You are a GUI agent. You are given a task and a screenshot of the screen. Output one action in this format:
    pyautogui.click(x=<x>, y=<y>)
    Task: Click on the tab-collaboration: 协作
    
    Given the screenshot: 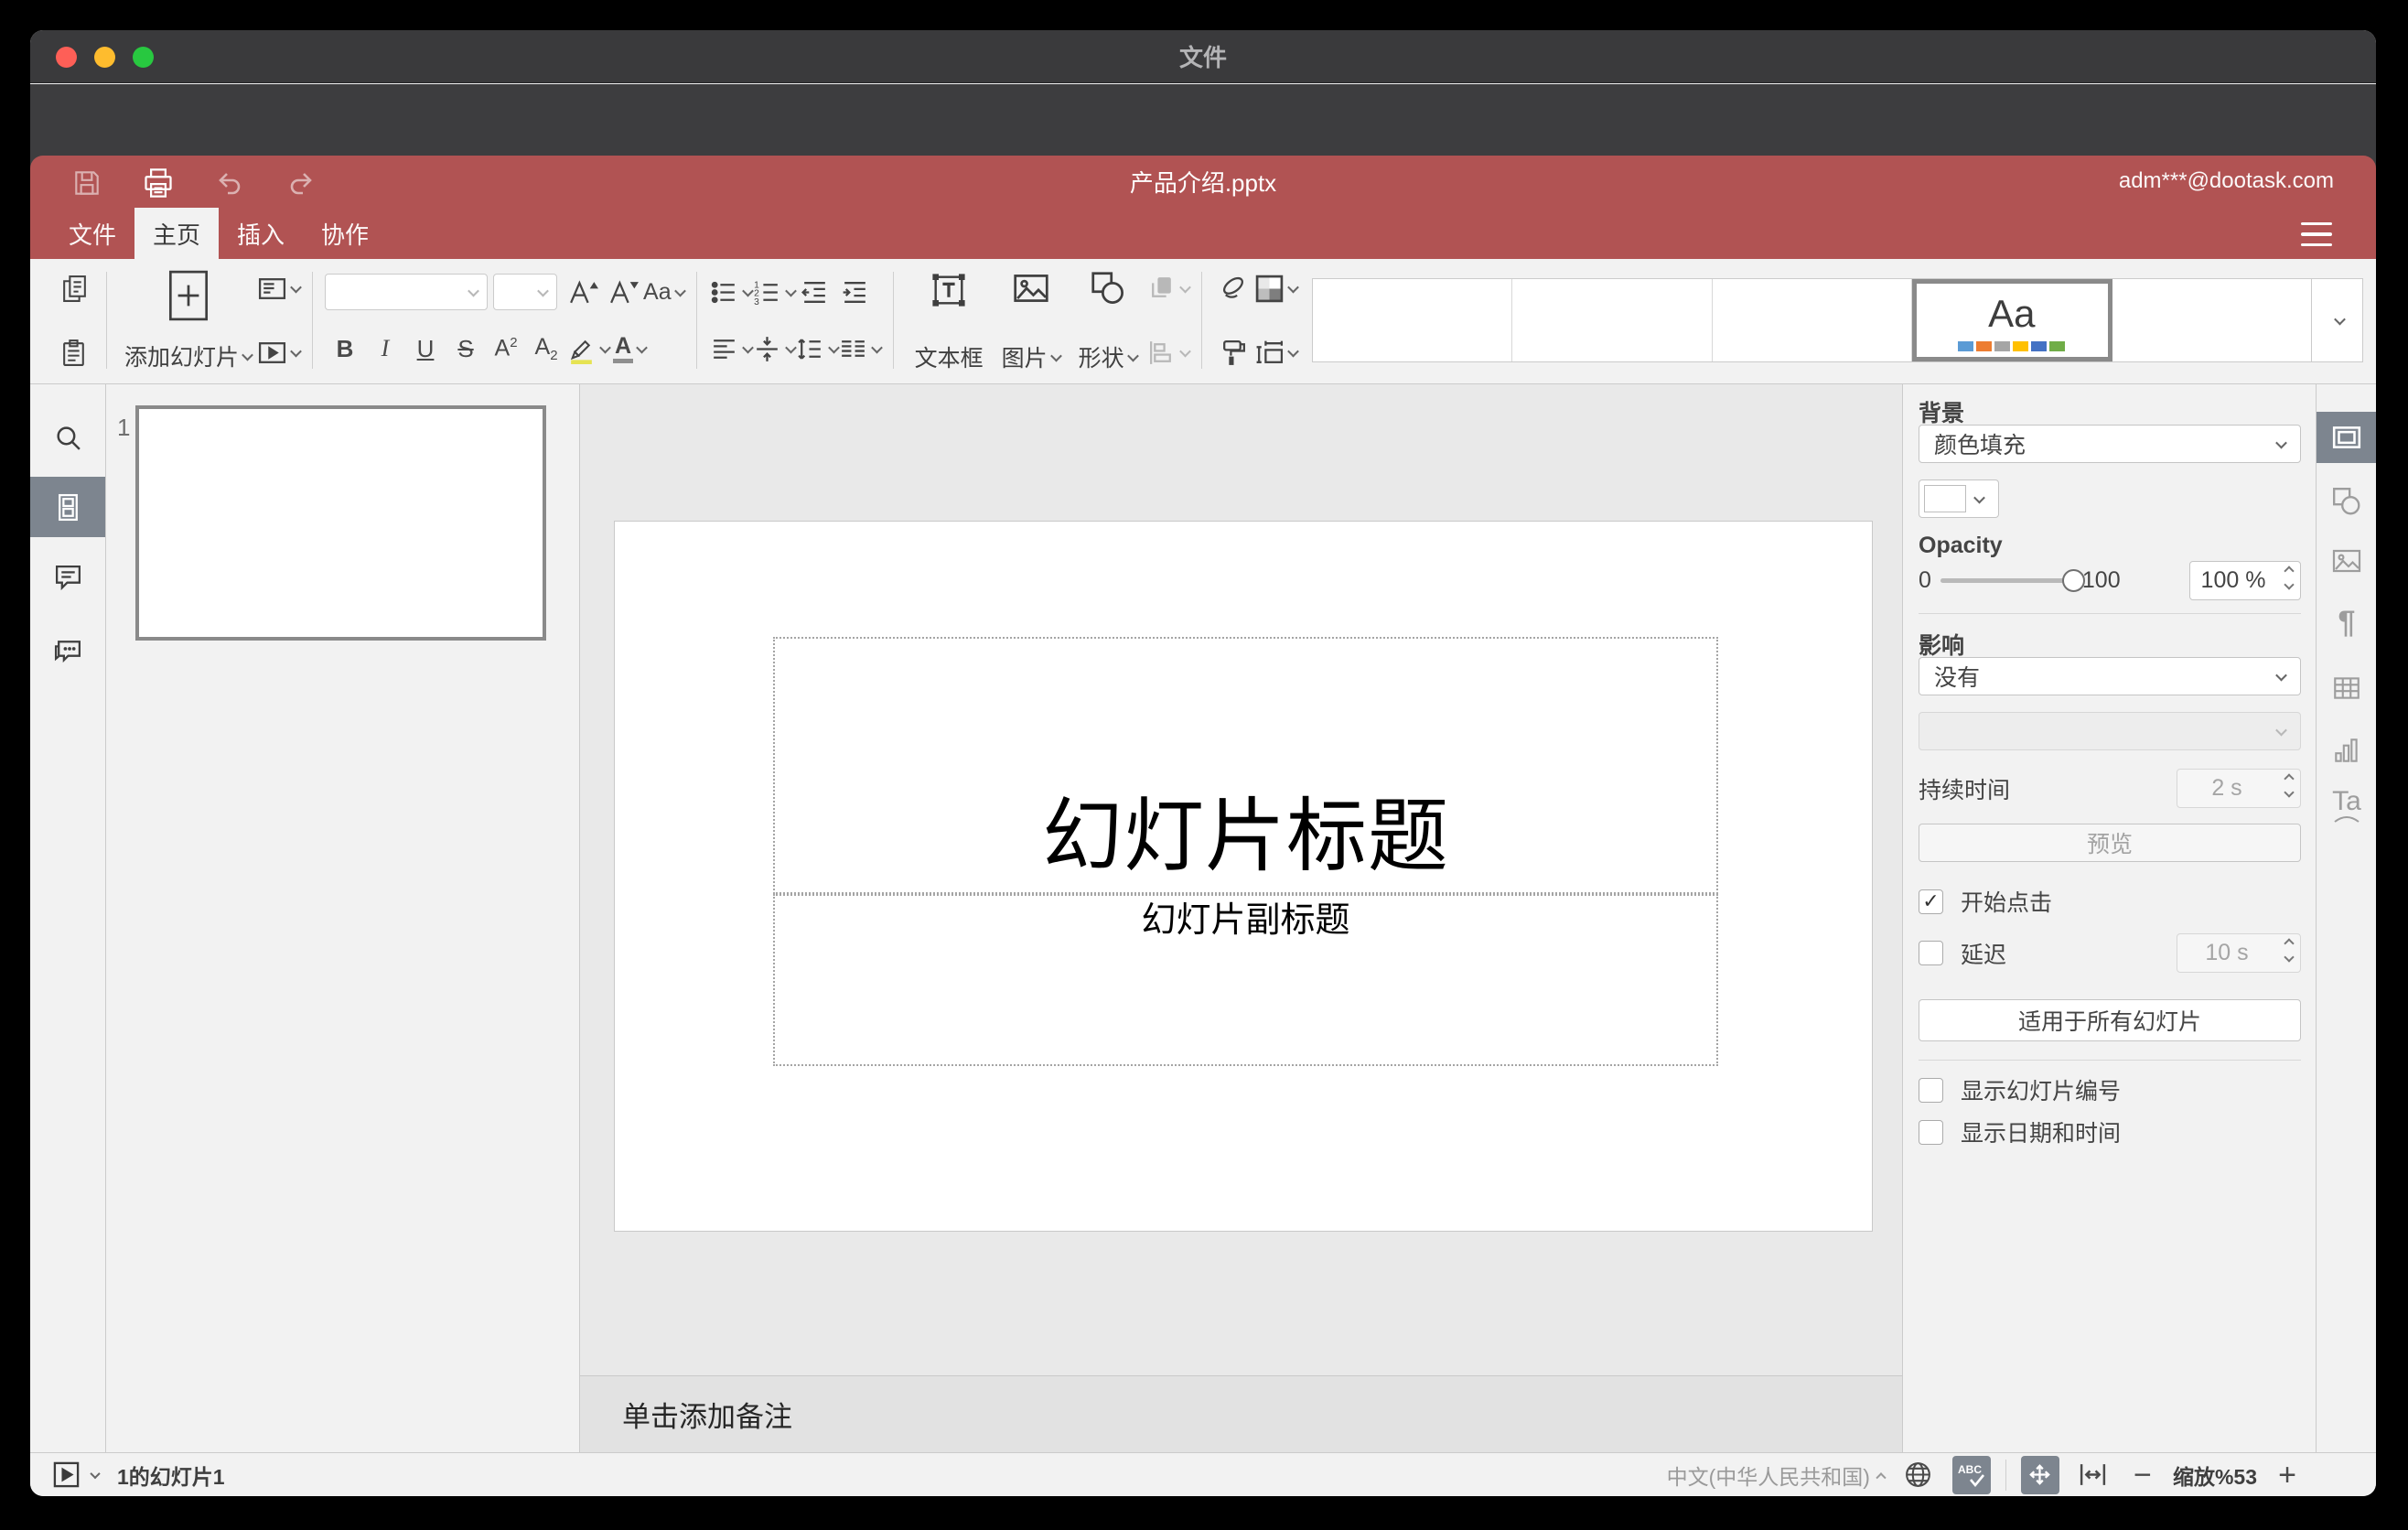 What is the action you would take?
    pyautogui.click(x=345, y=233)
    